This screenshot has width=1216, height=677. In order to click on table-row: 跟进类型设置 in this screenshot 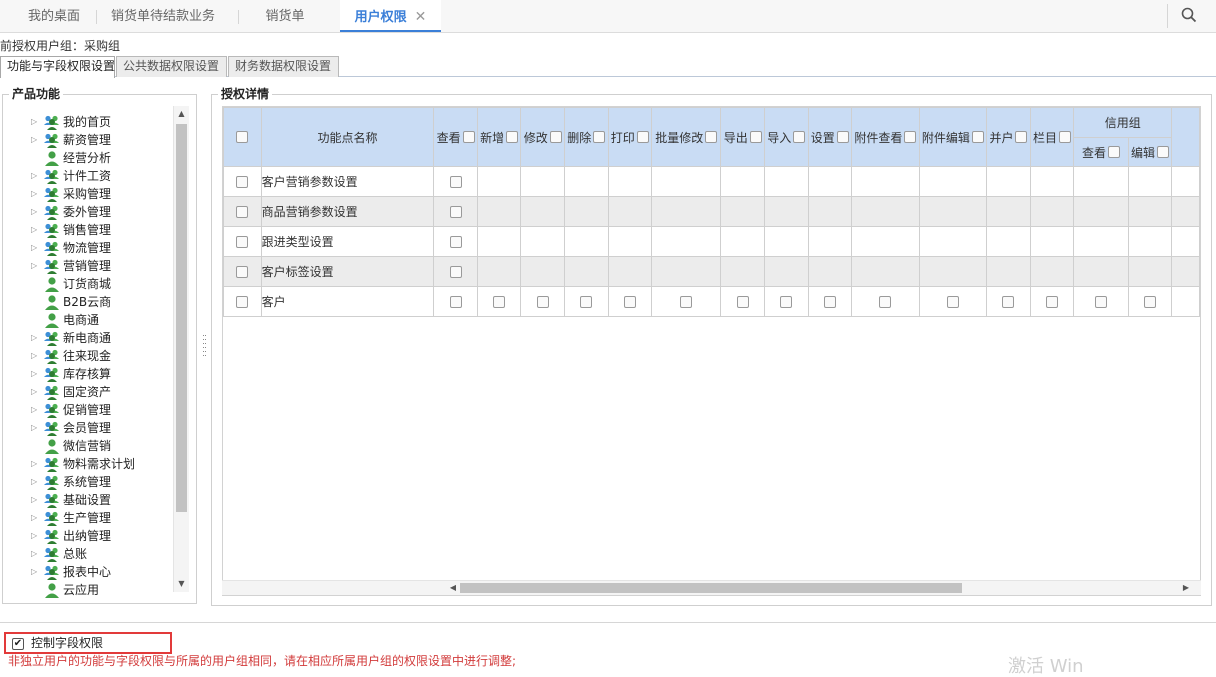, I will do `click(711, 241)`.